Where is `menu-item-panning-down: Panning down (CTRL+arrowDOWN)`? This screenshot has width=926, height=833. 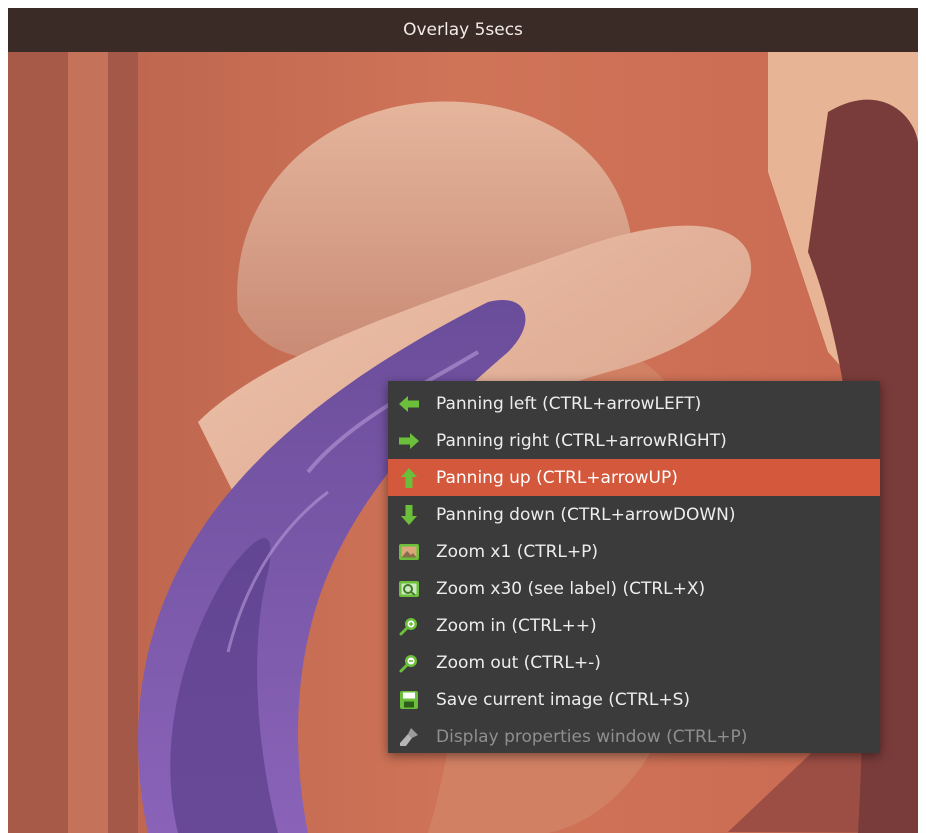
menu-item-panning-down: Panning down (CTRL+arrowDOWN) is located at coordinates (634, 514).